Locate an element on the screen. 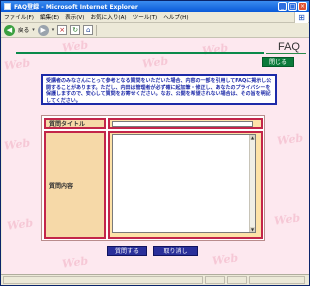  title-row: 質問タイトル is located at coordinates (153, 123).